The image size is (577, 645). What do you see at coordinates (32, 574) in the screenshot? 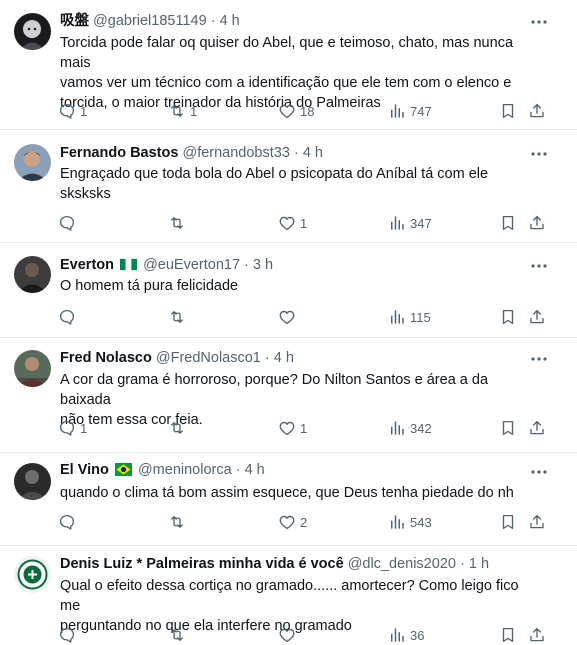
I see `avatar-palmeiras-crest-icon` at bounding box center [32, 574].